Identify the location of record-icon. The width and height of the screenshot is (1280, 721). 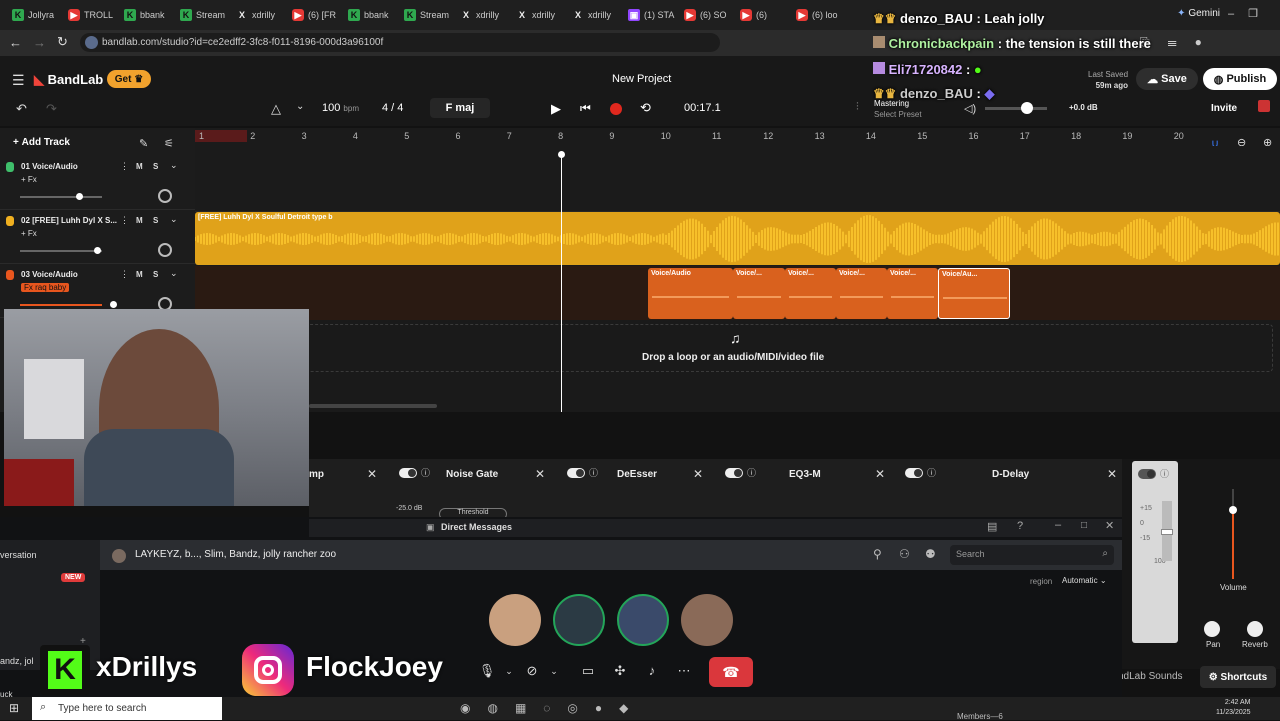
(616, 109).